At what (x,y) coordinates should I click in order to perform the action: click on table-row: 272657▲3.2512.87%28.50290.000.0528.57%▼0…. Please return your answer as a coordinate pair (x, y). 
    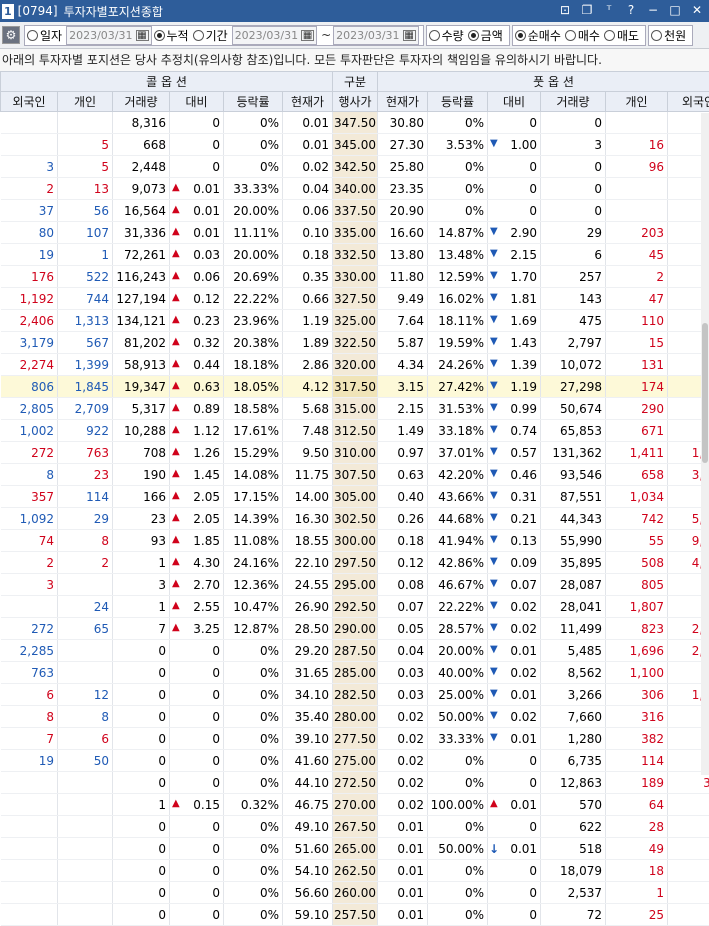
    Looking at the image, I should click on (355, 629).